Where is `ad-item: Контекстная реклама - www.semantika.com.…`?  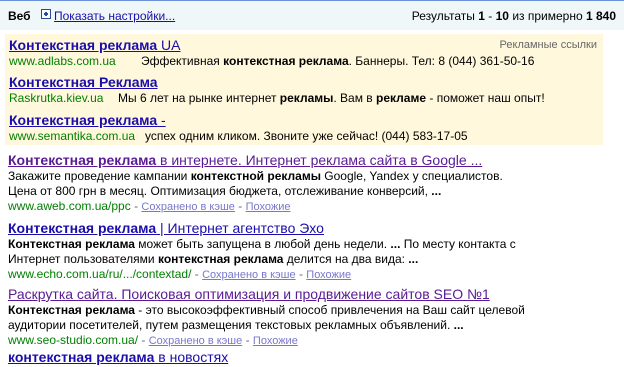
ad-item: Контекстная реклама - www.semantika.com.… is located at coordinates (238, 127).